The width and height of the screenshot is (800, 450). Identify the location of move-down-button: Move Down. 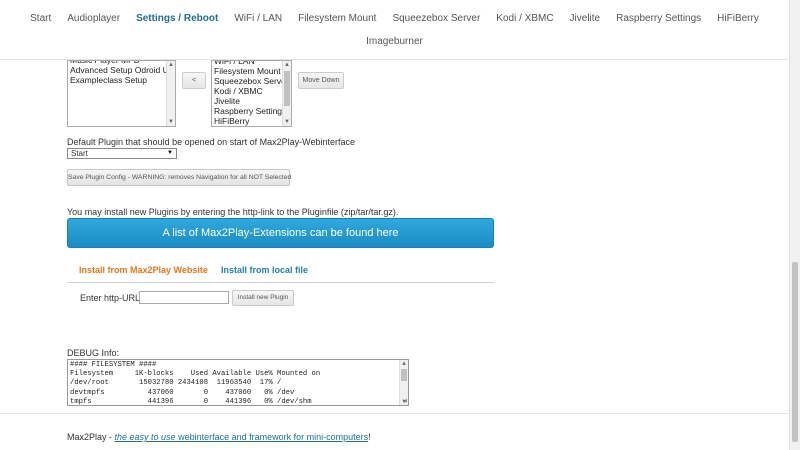
(321, 80).